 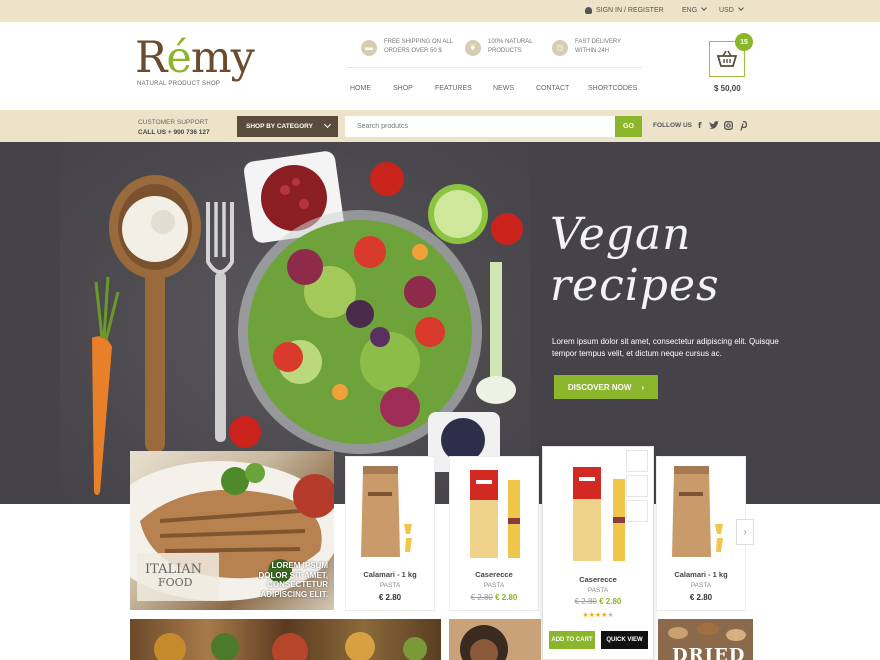 I want to click on signin-label: SIGN IN / REGISTER, so click(x=630, y=10).